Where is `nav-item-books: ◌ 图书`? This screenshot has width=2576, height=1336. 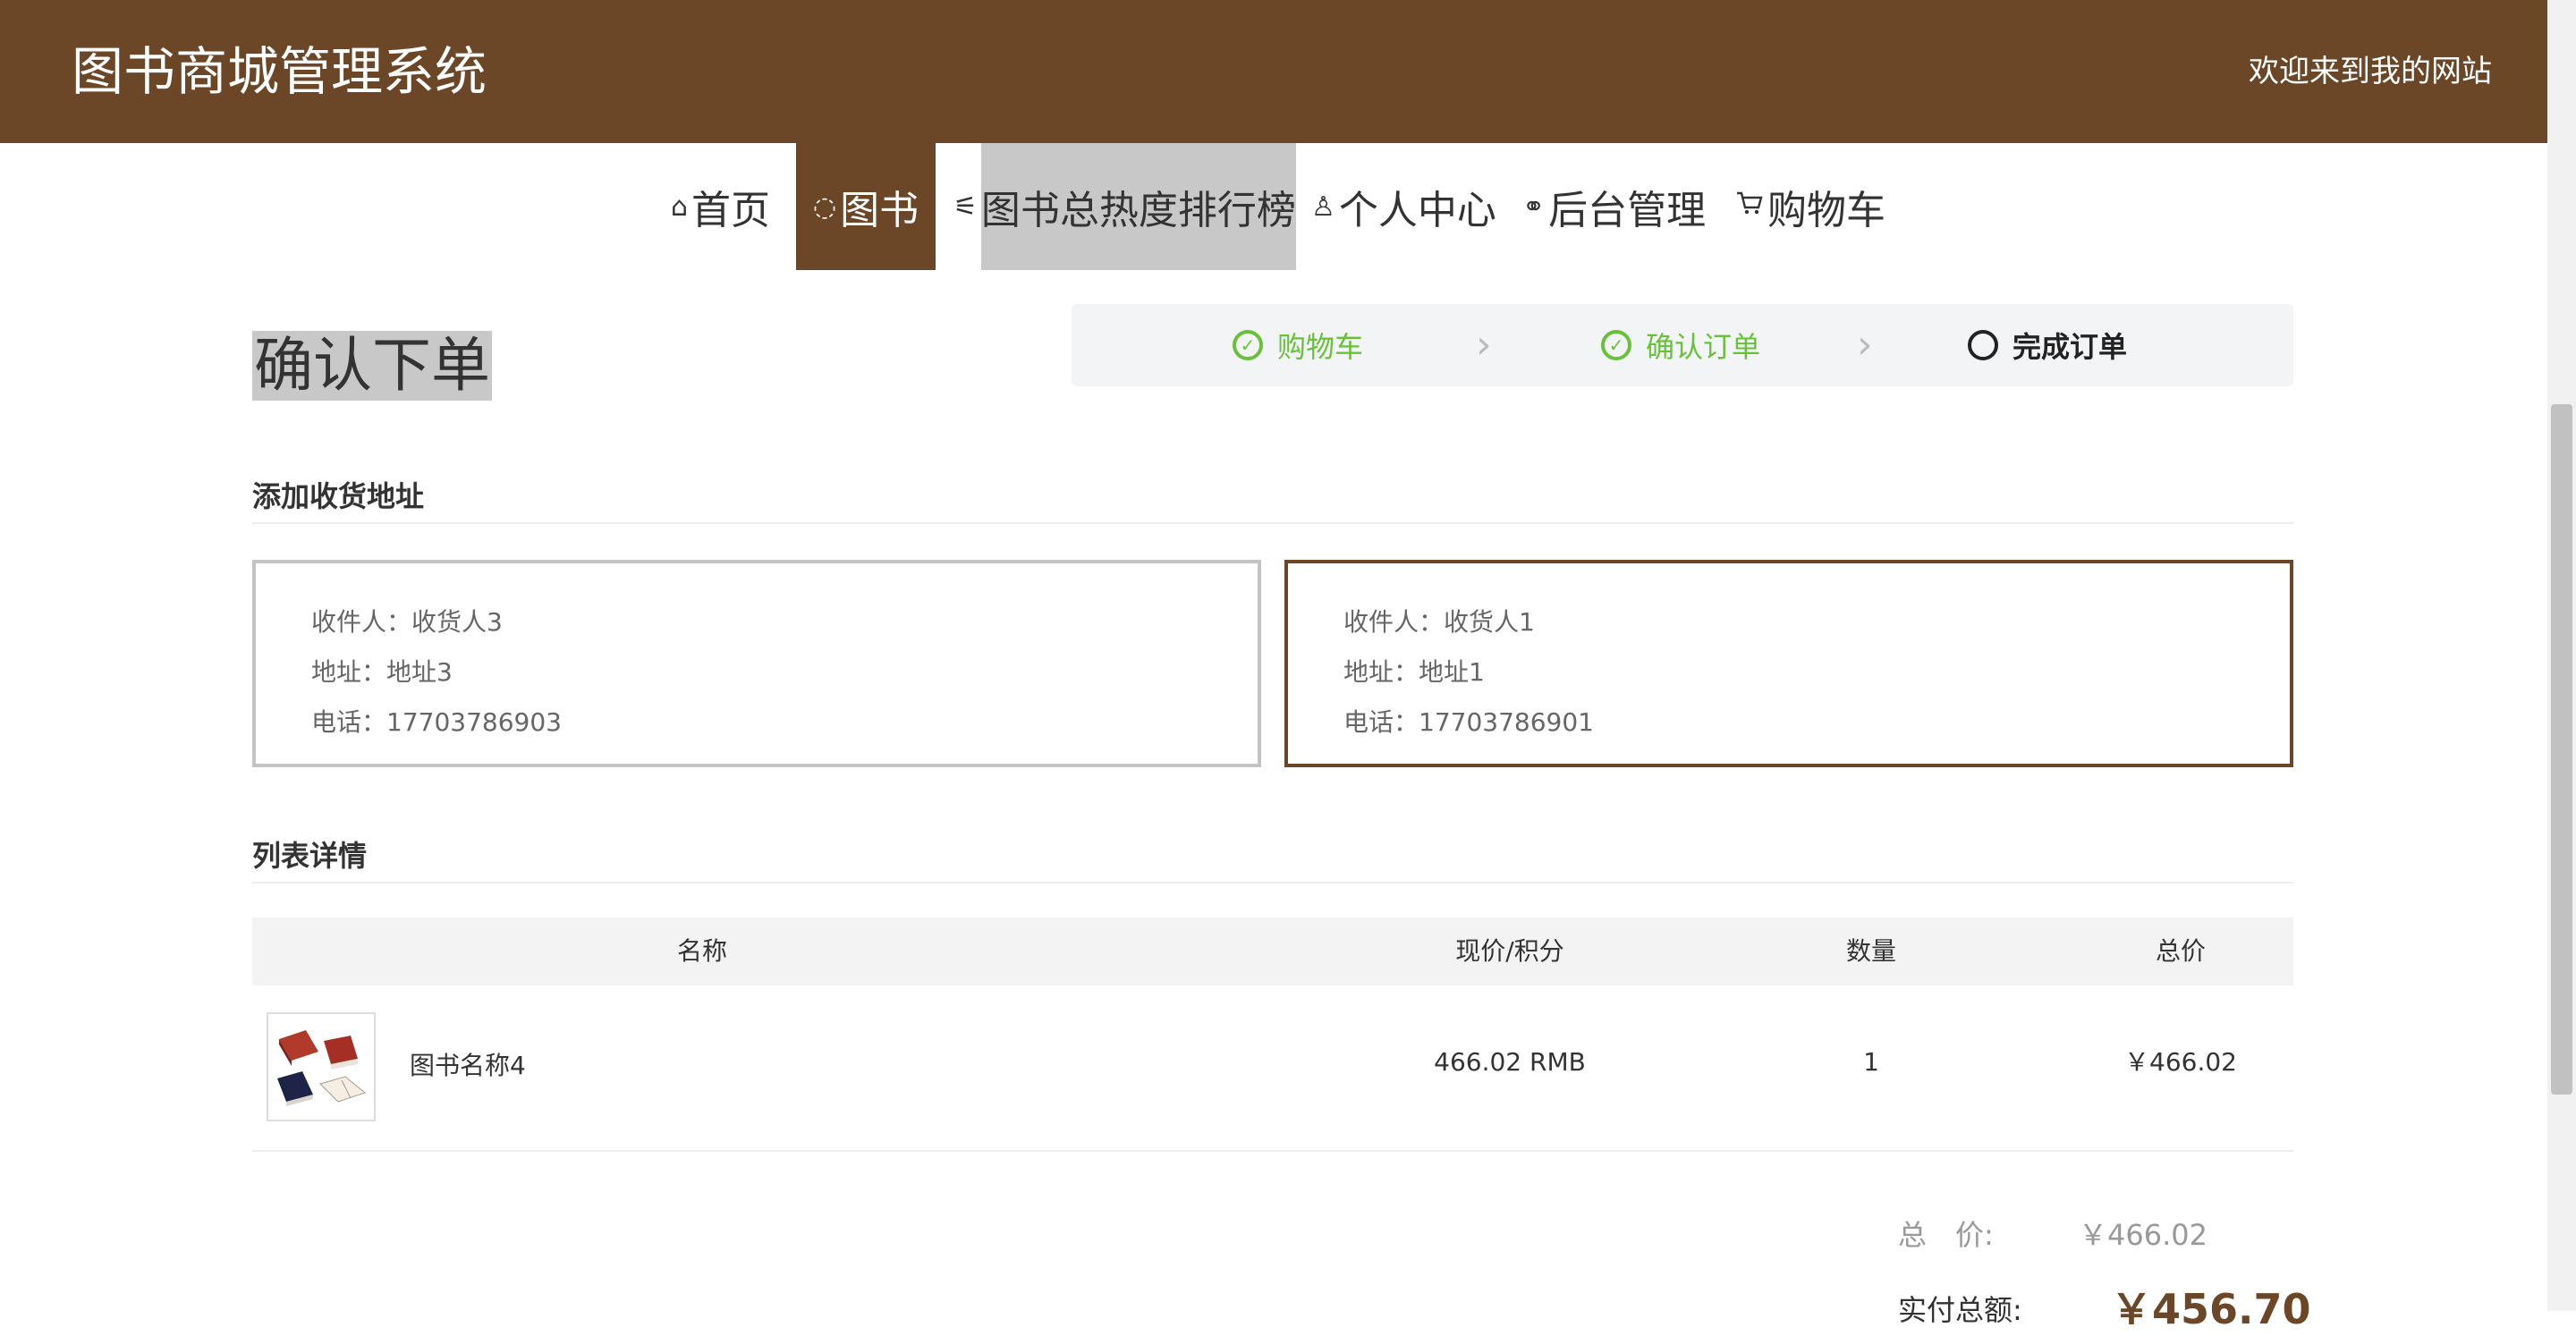 nav-item-books: ◌ 图书 is located at coordinates (866, 207).